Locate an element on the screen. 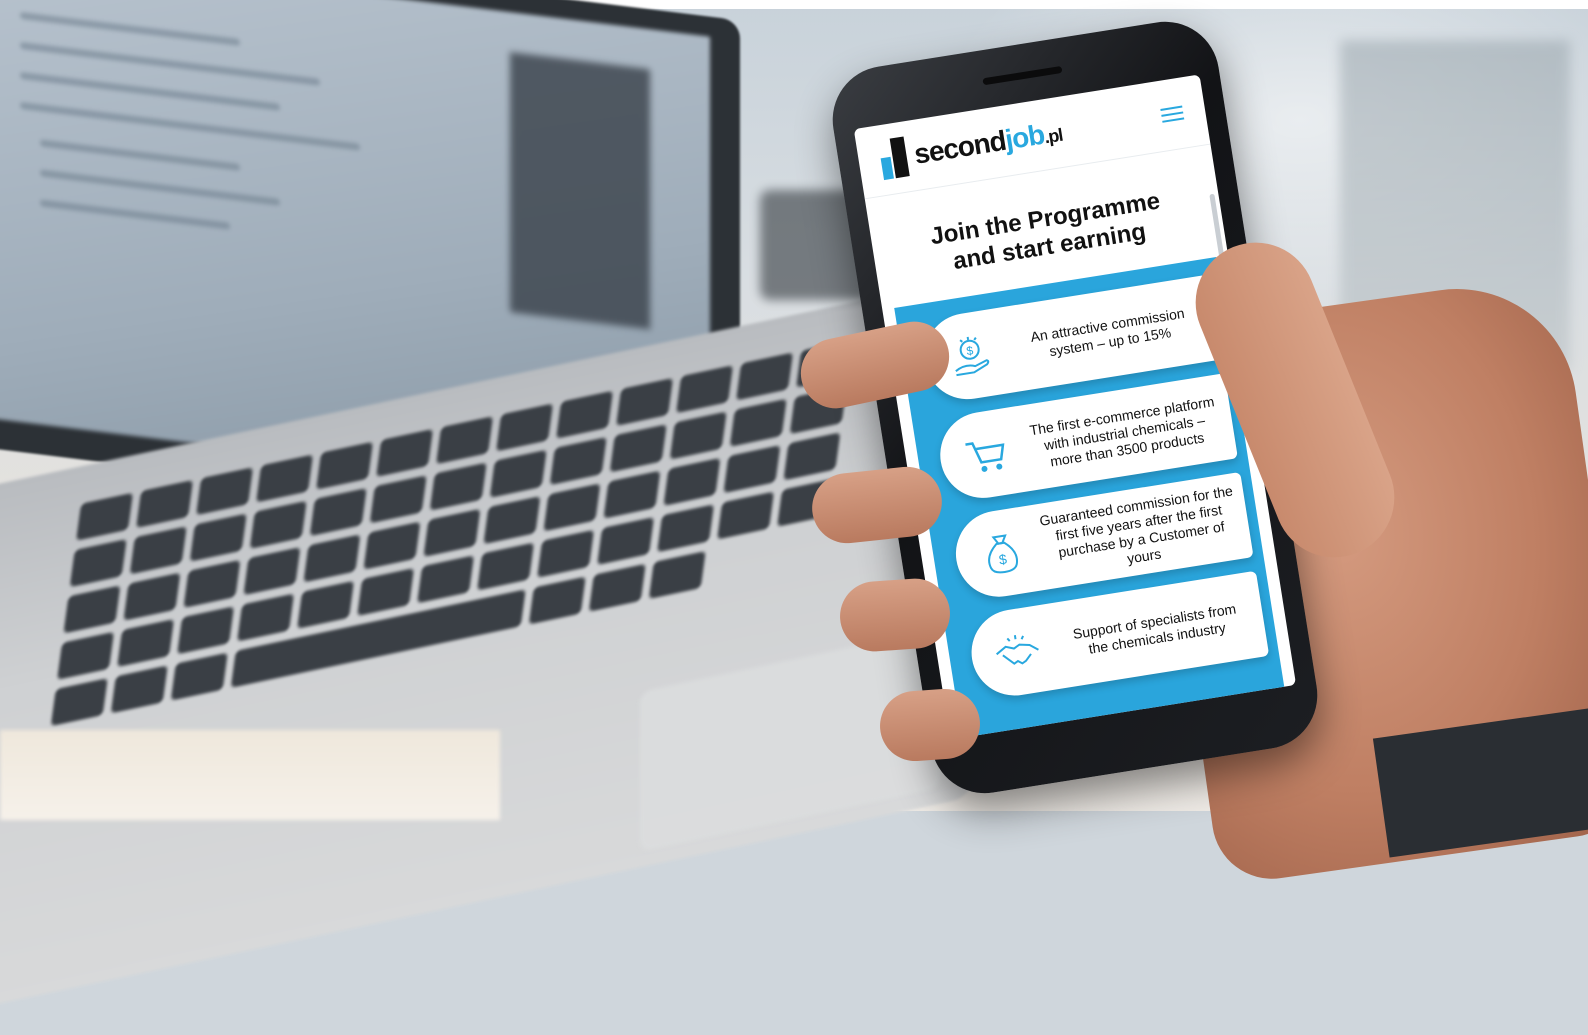 This screenshot has height=1035, width=1588. money-bag-icon: $ is located at coordinates (1002, 553).